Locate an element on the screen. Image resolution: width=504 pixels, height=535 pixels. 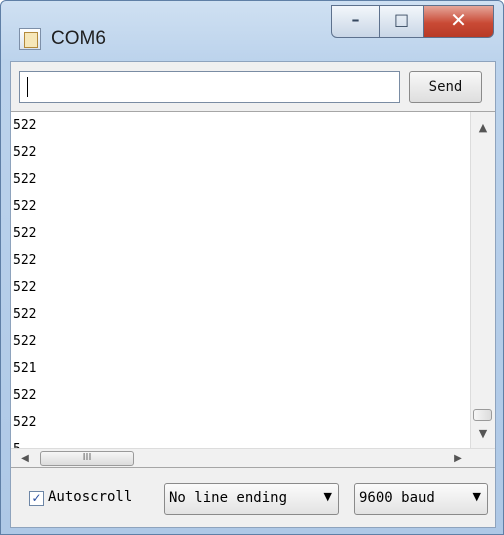
line-ending-value: No line ending is located at coordinates (228, 498).